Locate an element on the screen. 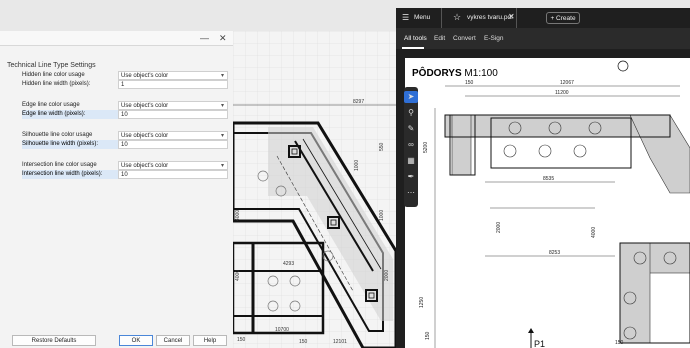 This screenshot has height=348, width=690. intersection-line-width-row: Intersection line width (pixels): 10 is located at coordinates (125, 174).